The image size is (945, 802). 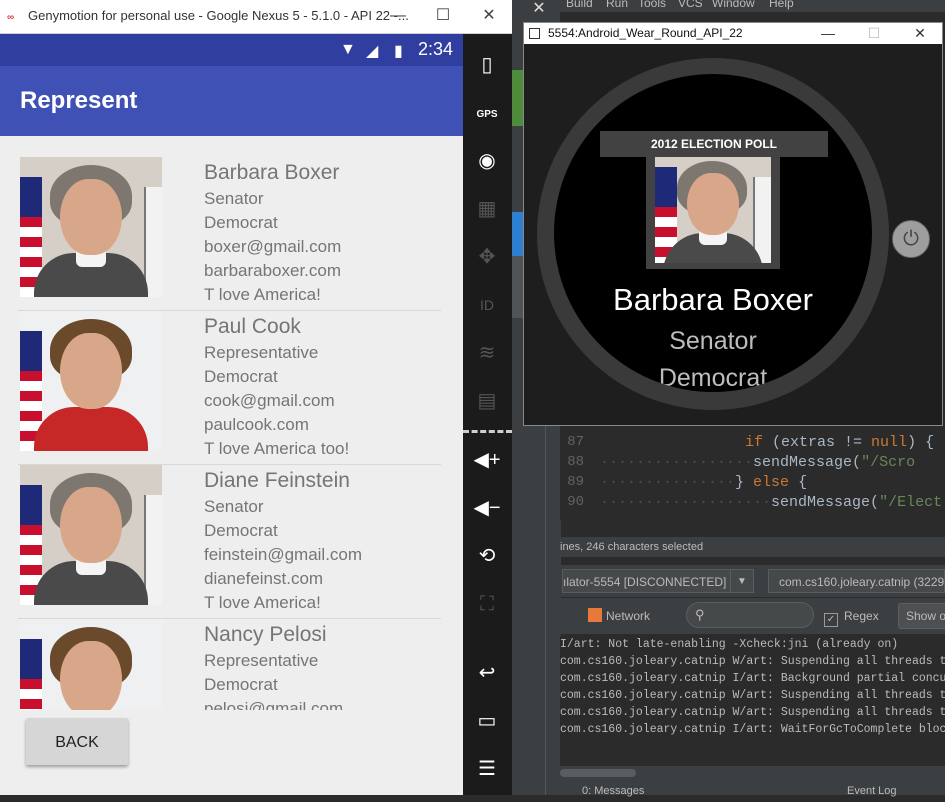 I want to click on menu-run: Run, so click(x=617, y=5).